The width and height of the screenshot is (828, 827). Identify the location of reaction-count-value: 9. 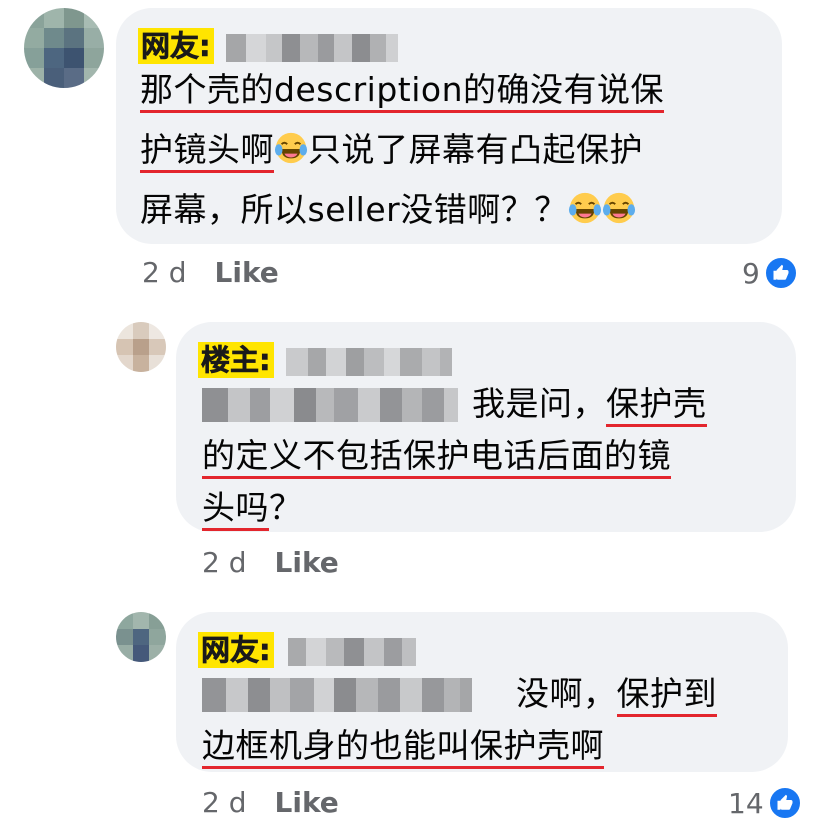
(751, 273).